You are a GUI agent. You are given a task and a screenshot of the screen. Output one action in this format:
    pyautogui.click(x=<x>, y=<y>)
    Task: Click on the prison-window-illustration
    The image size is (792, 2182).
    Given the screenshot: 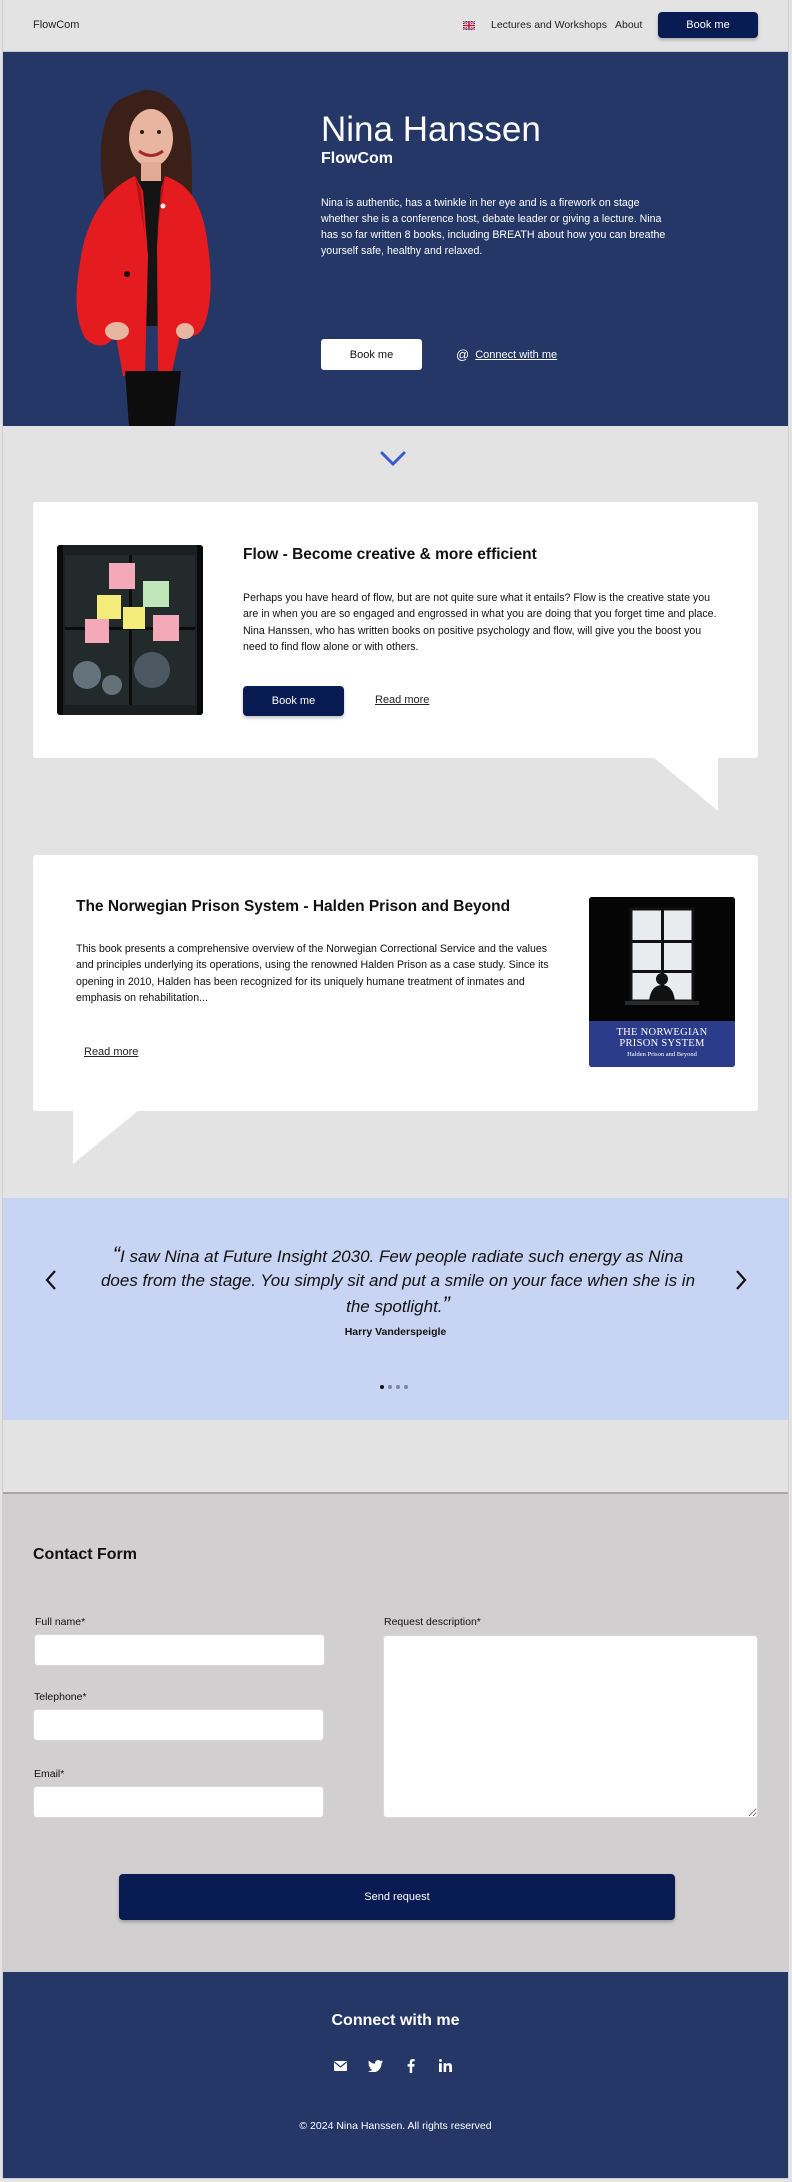 What is the action you would take?
    pyautogui.click(x=662, y=959)
    